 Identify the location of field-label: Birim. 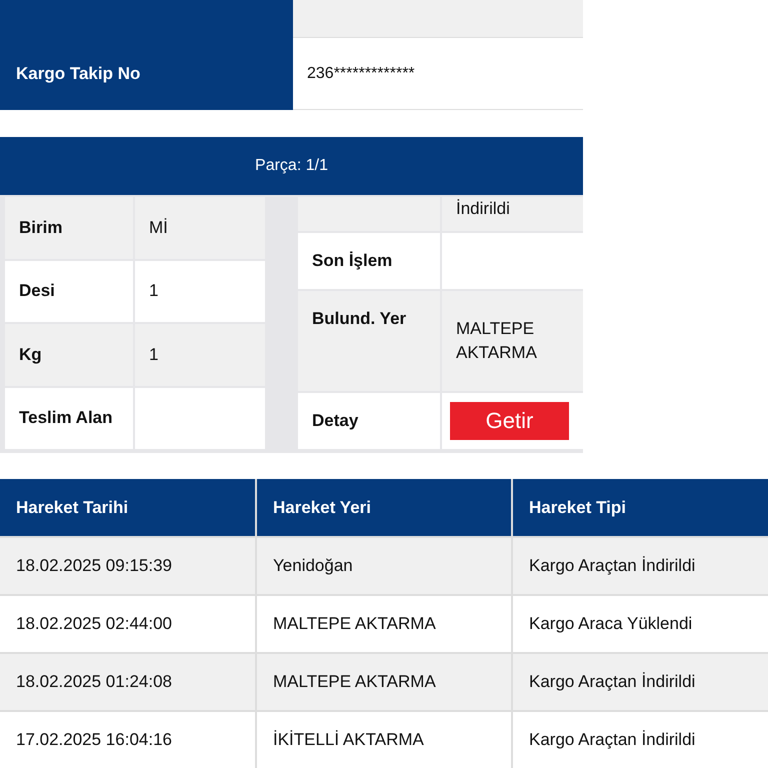
(69, 227).